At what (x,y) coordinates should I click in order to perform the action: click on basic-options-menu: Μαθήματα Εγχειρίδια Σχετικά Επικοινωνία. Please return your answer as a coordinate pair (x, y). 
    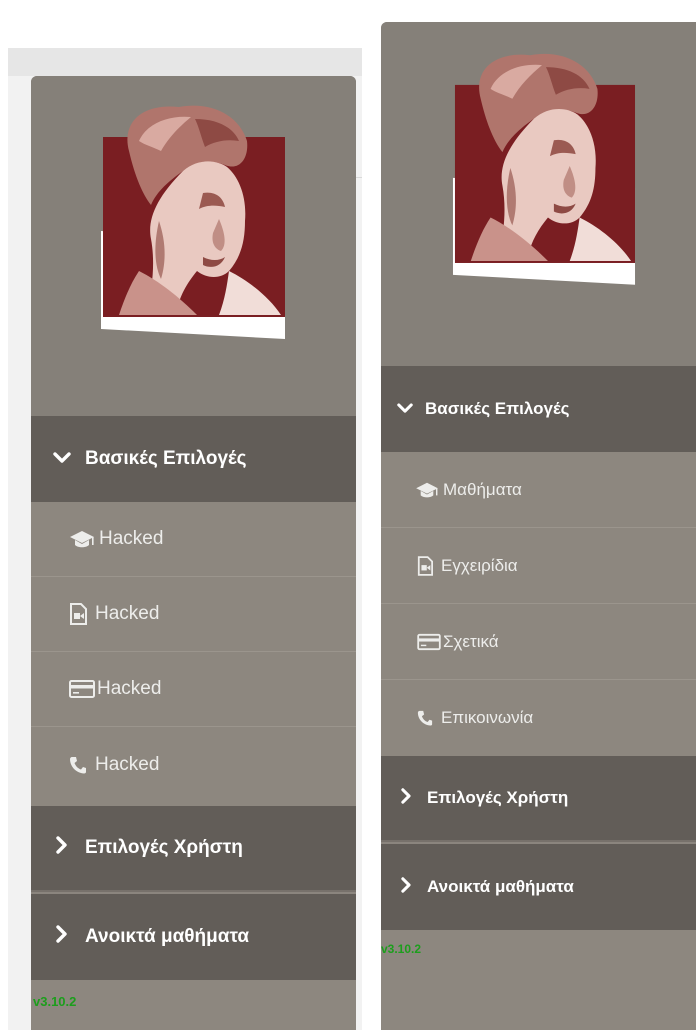
    Looking at the image, I should click on (538, 604).